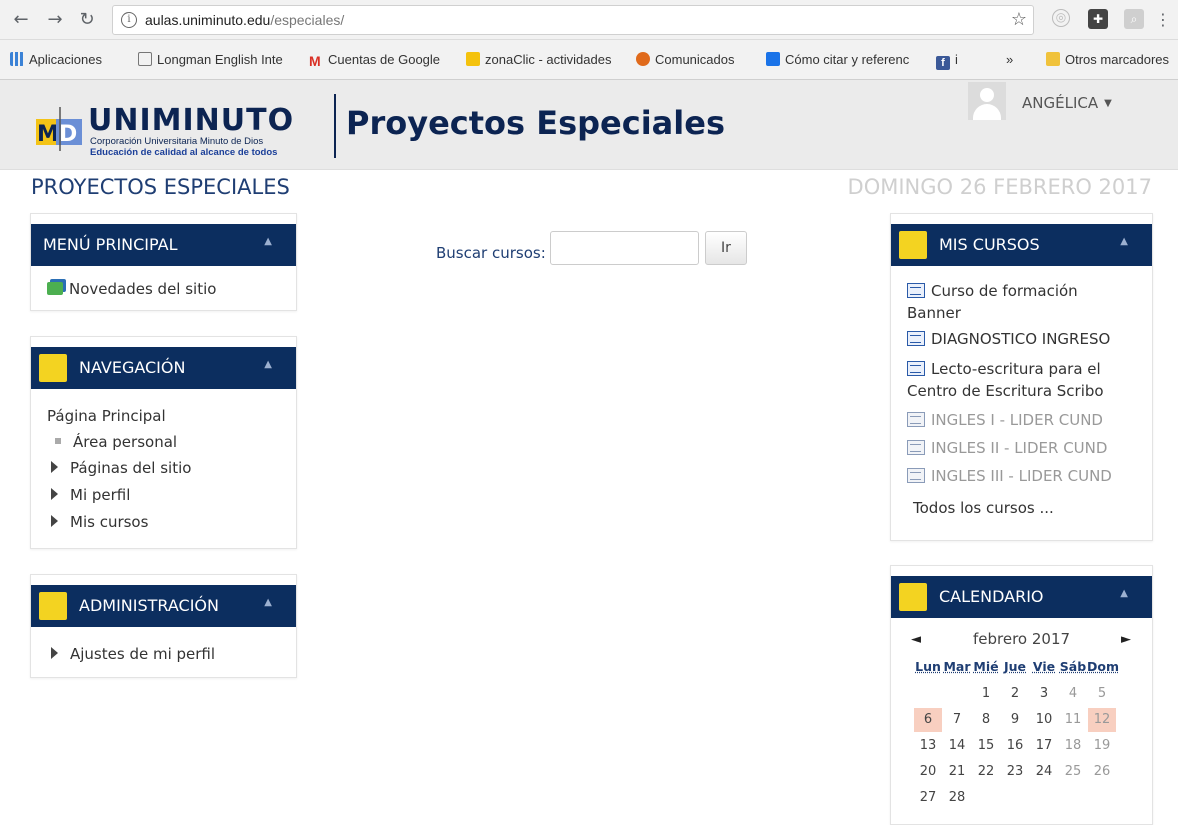 This screenshot has height=825, width=1178. What do you see at coordinates (928, 772) in the screenshot?
I see `calendar-day: 20` at bounding box center [928, 772].